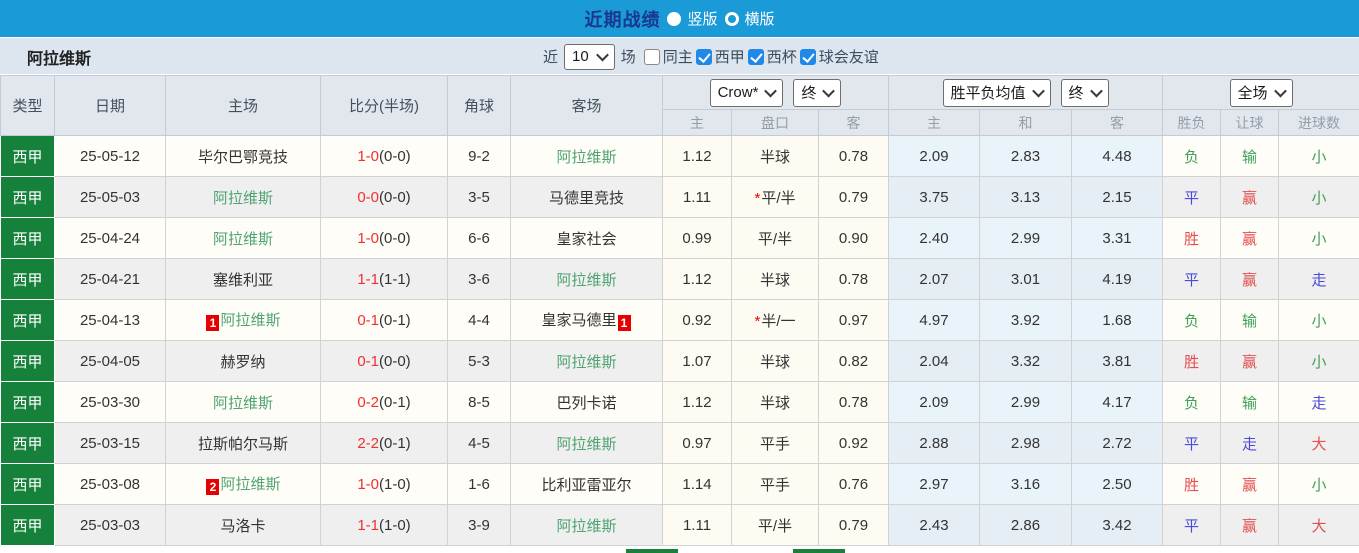 This screenshot has height=553, width=1359. Describe the element at coordinates (697, 484) in the screenshot. I see `odds-home-cell: 1.14` at that location.